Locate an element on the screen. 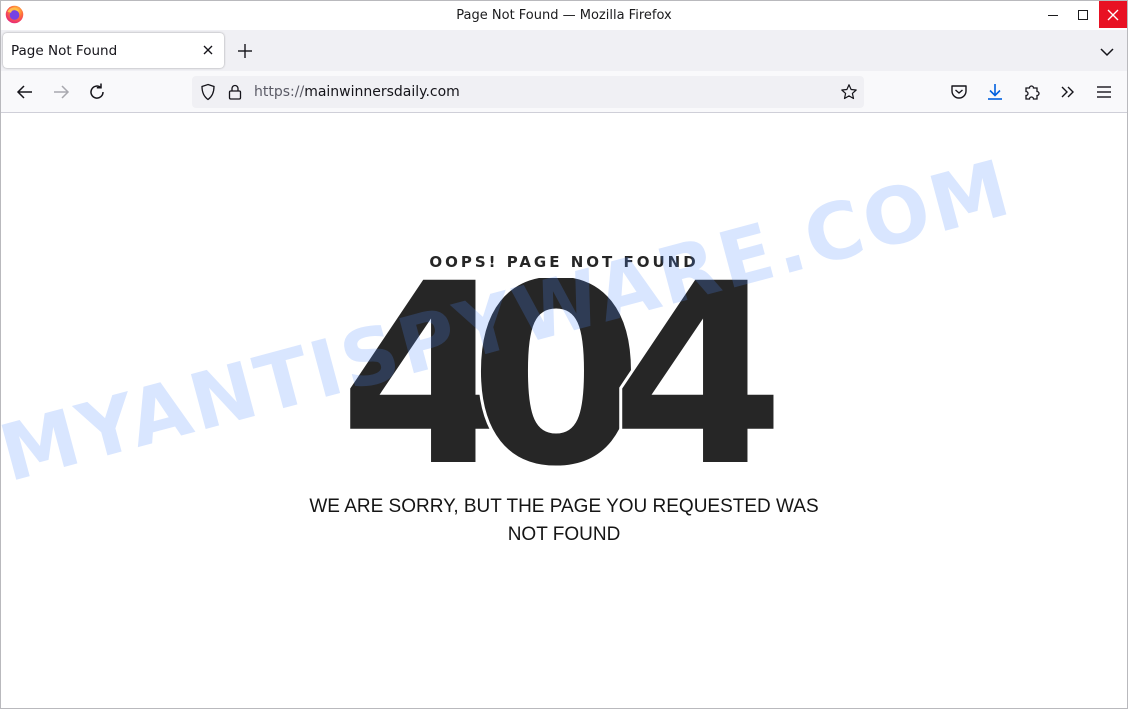 The image size is (1128, 709). error-code-digit-3: 4 is located at coordinates (698, 373).